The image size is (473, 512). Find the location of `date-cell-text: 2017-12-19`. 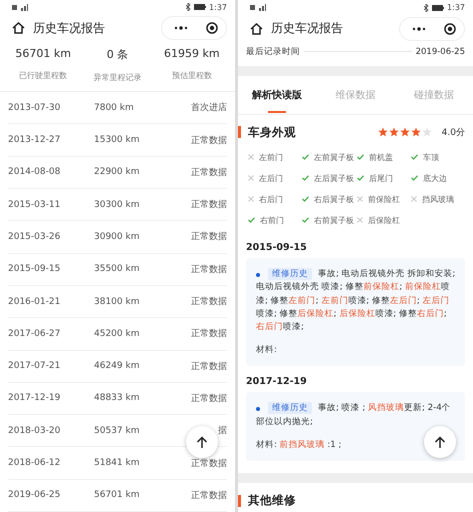

date-cell-text: 2017-12-19 is located at coordinates (35, 398).